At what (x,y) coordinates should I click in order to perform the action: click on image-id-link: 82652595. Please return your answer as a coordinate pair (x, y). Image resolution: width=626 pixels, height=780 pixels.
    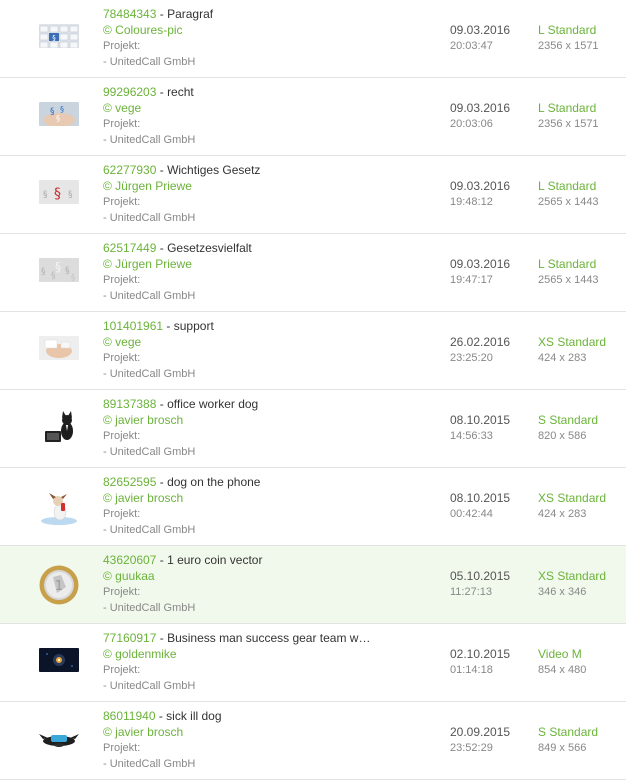
    Looking at the image, I should click on (129, 482).